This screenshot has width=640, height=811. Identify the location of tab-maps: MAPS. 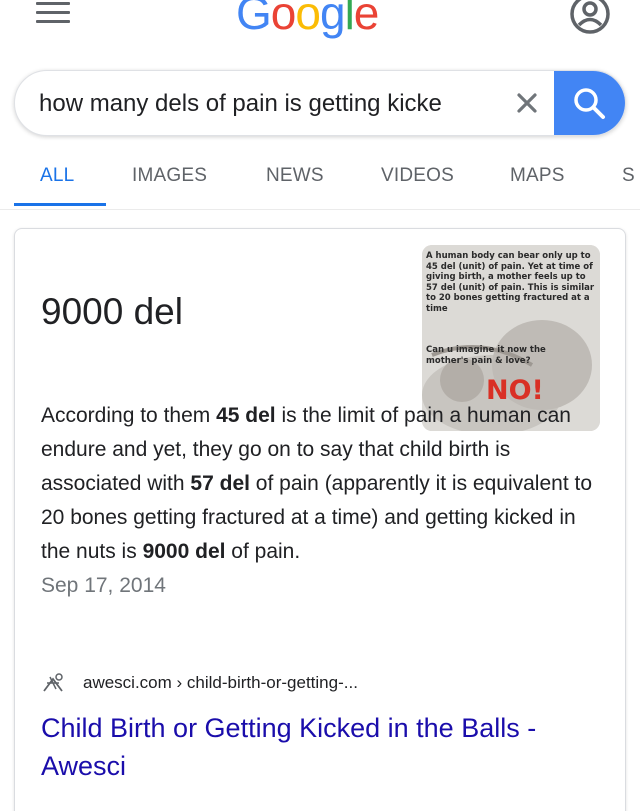
(537, 176).